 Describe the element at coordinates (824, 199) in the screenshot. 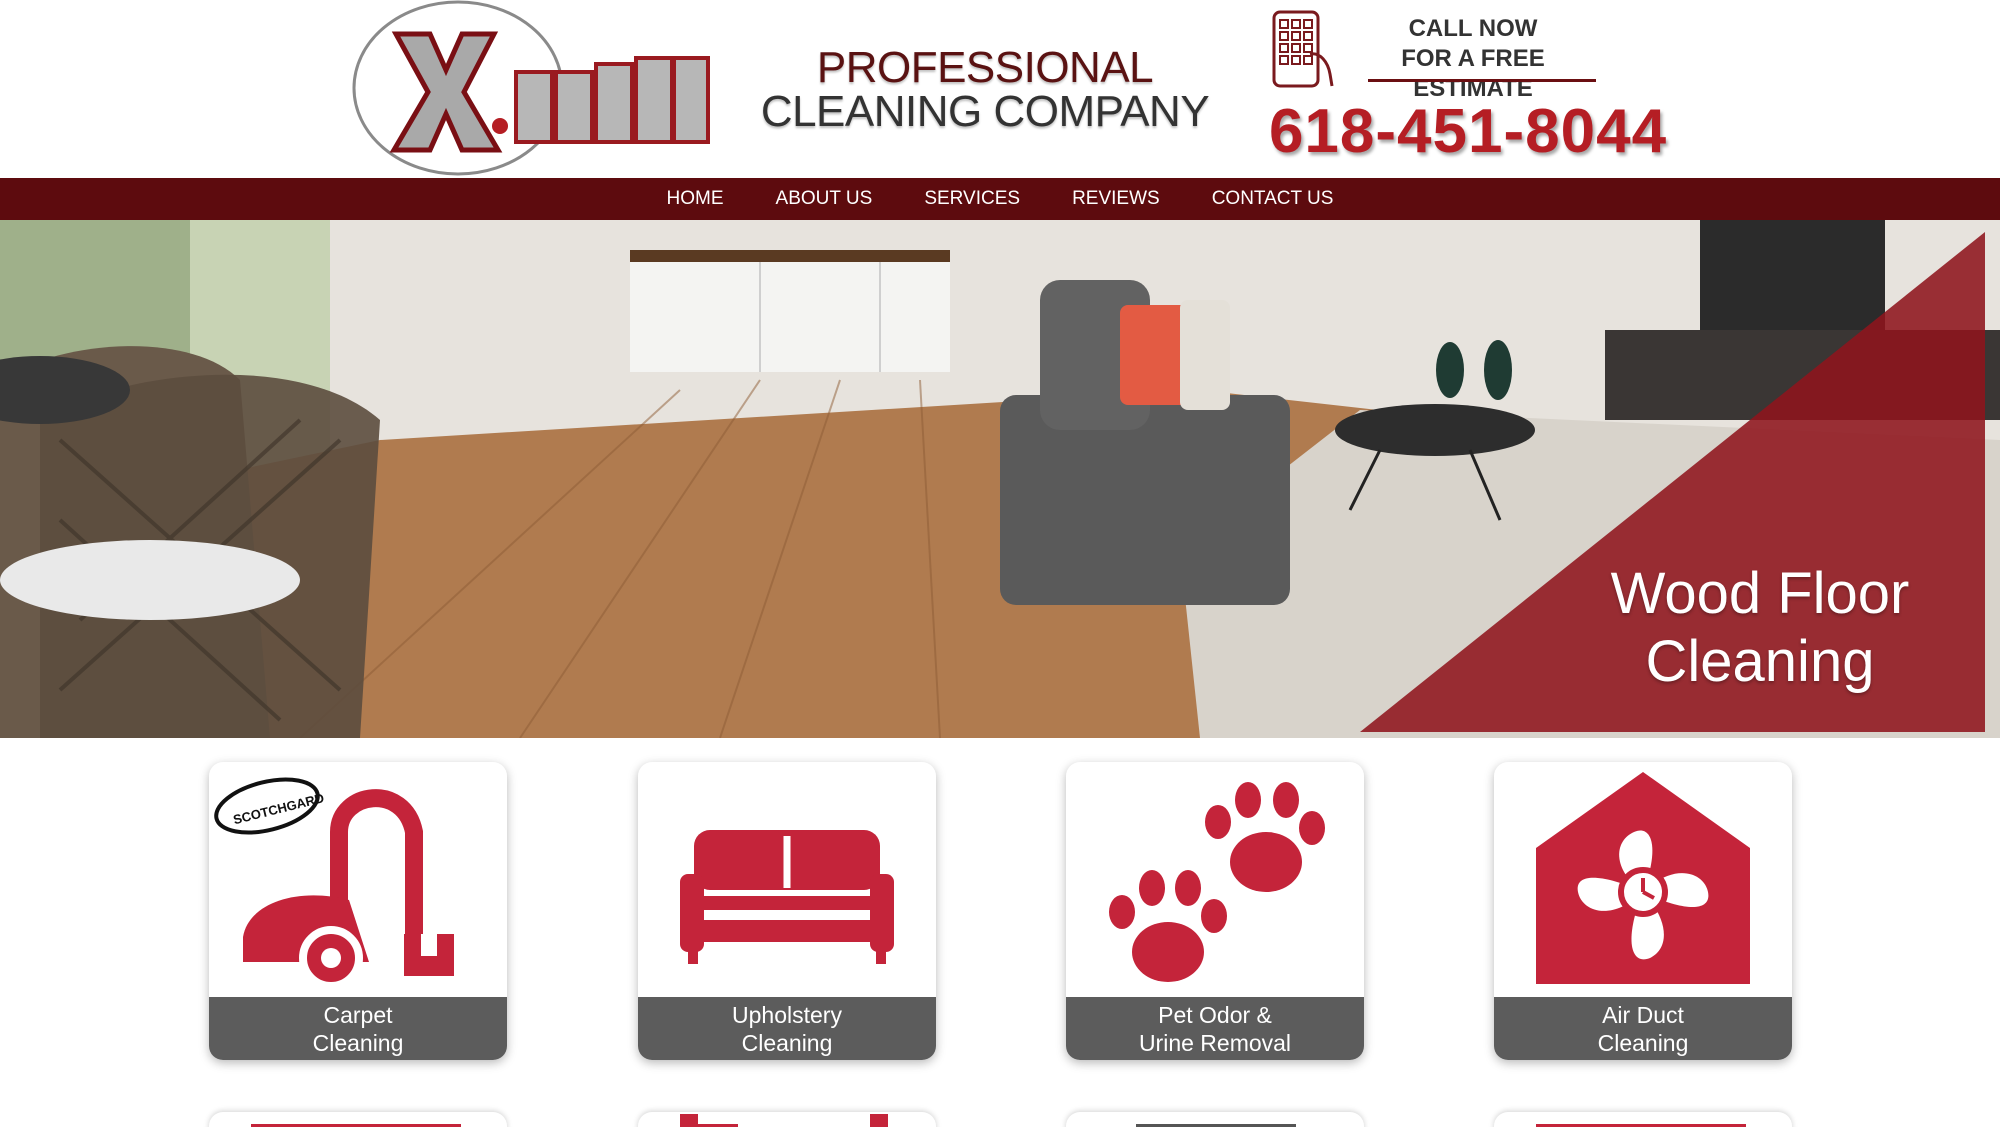

I see `nav-about-us: ABOUT US` at that location.